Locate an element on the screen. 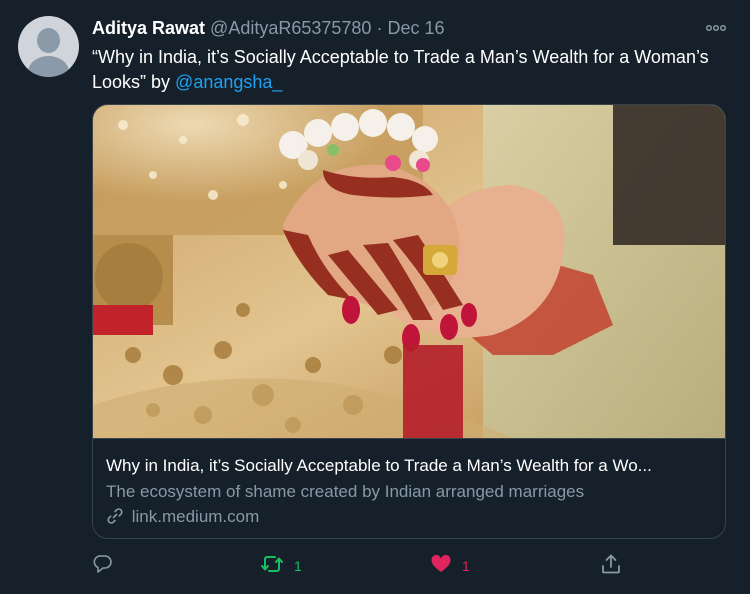 This screenshot has width=750, height=594. retweet-button: 1 is located at coordinates (281, 566).